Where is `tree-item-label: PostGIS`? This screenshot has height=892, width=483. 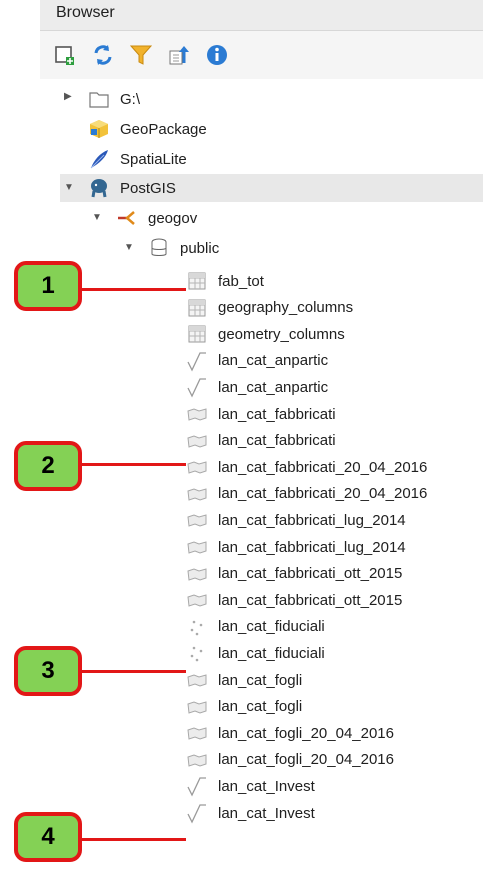
tree-item-label: PostGIS is located at coordinates (148, 188).